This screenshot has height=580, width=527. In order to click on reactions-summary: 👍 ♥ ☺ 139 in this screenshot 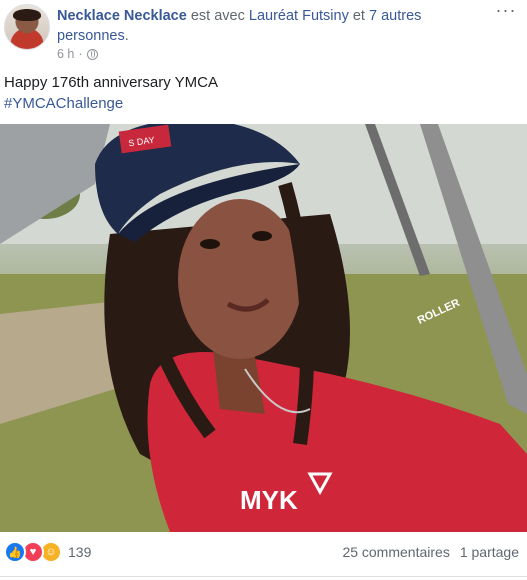, I will do `click(47, 552)`.